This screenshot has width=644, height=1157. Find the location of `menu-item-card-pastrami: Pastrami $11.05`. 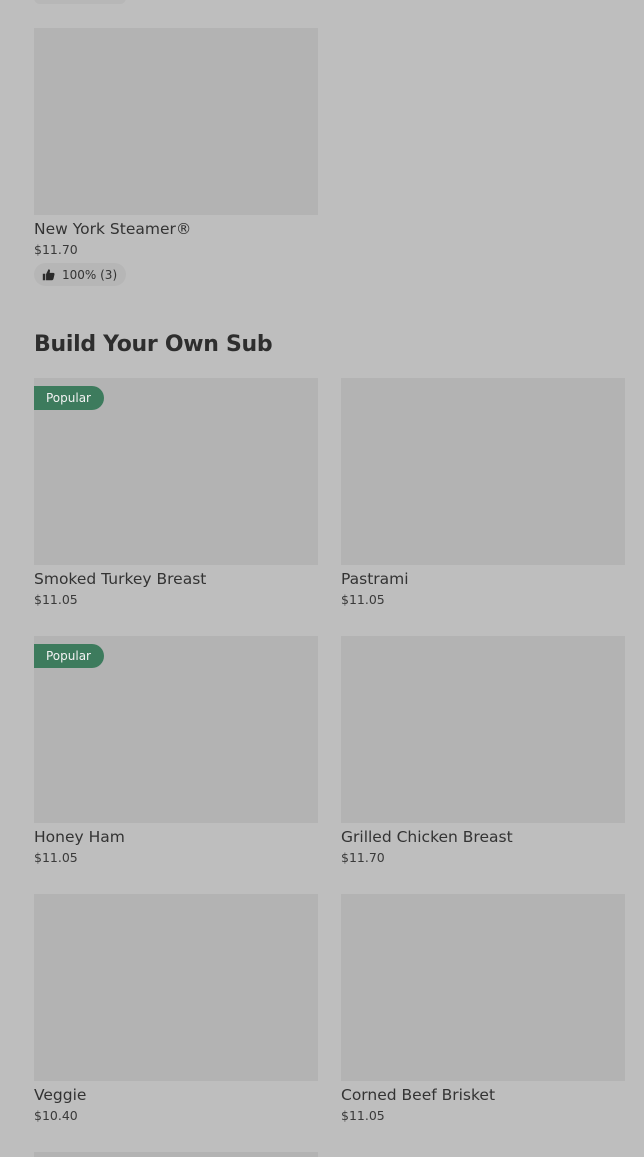

menu-item-card-pastrami: Pastrami $11.05 is located at coordinates (483, 492).